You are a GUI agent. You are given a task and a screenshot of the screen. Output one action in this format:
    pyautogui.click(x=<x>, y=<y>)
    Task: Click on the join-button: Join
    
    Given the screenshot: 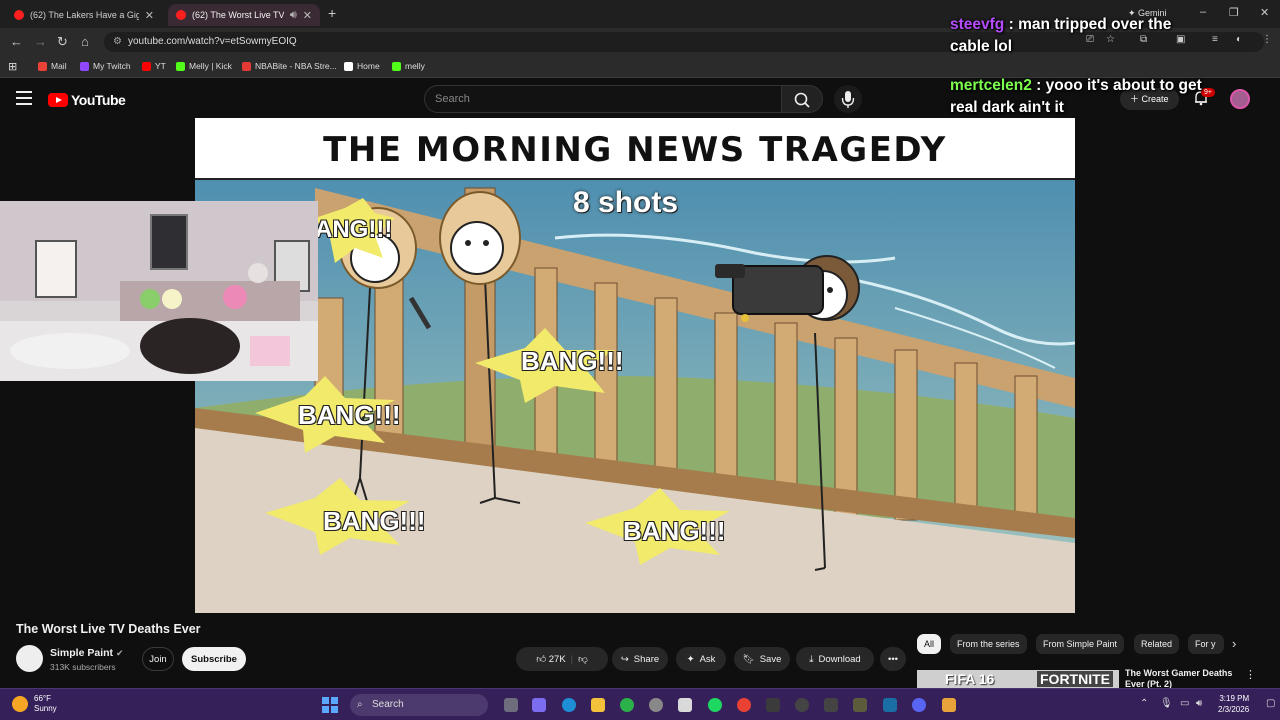 What is the action you would take?
    pyautogui.click(x=158, y=659)
    